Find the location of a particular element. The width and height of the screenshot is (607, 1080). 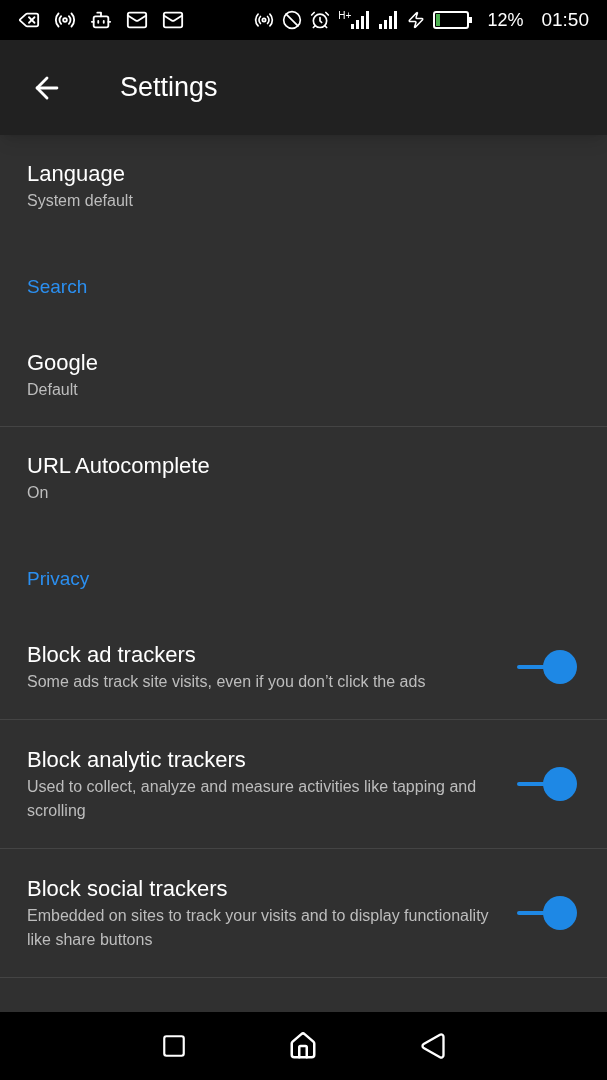

section-header: Privacy is located at coordinates (58, 578).